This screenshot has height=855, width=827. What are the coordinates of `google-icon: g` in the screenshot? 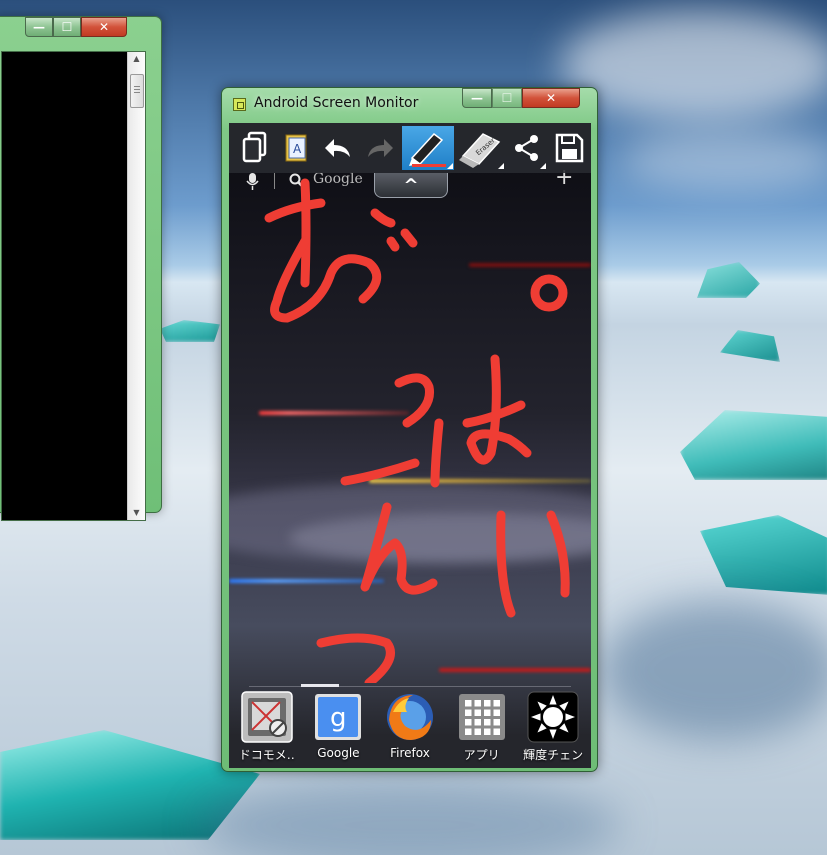 It's located at (338, 717).